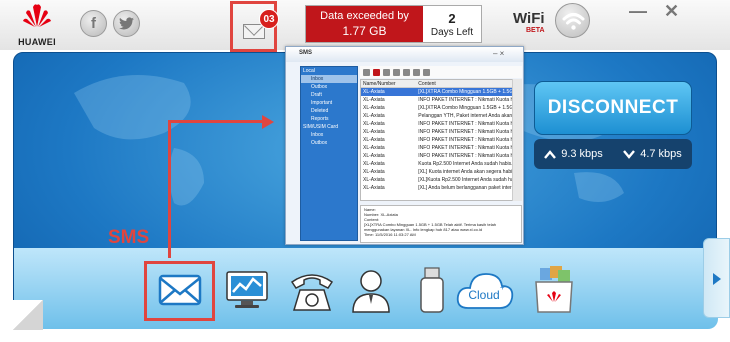 The image size is (730, 342). Describe the element at coordinates (465, 83) in the screenshot. I see `column-header: Content` at that location.